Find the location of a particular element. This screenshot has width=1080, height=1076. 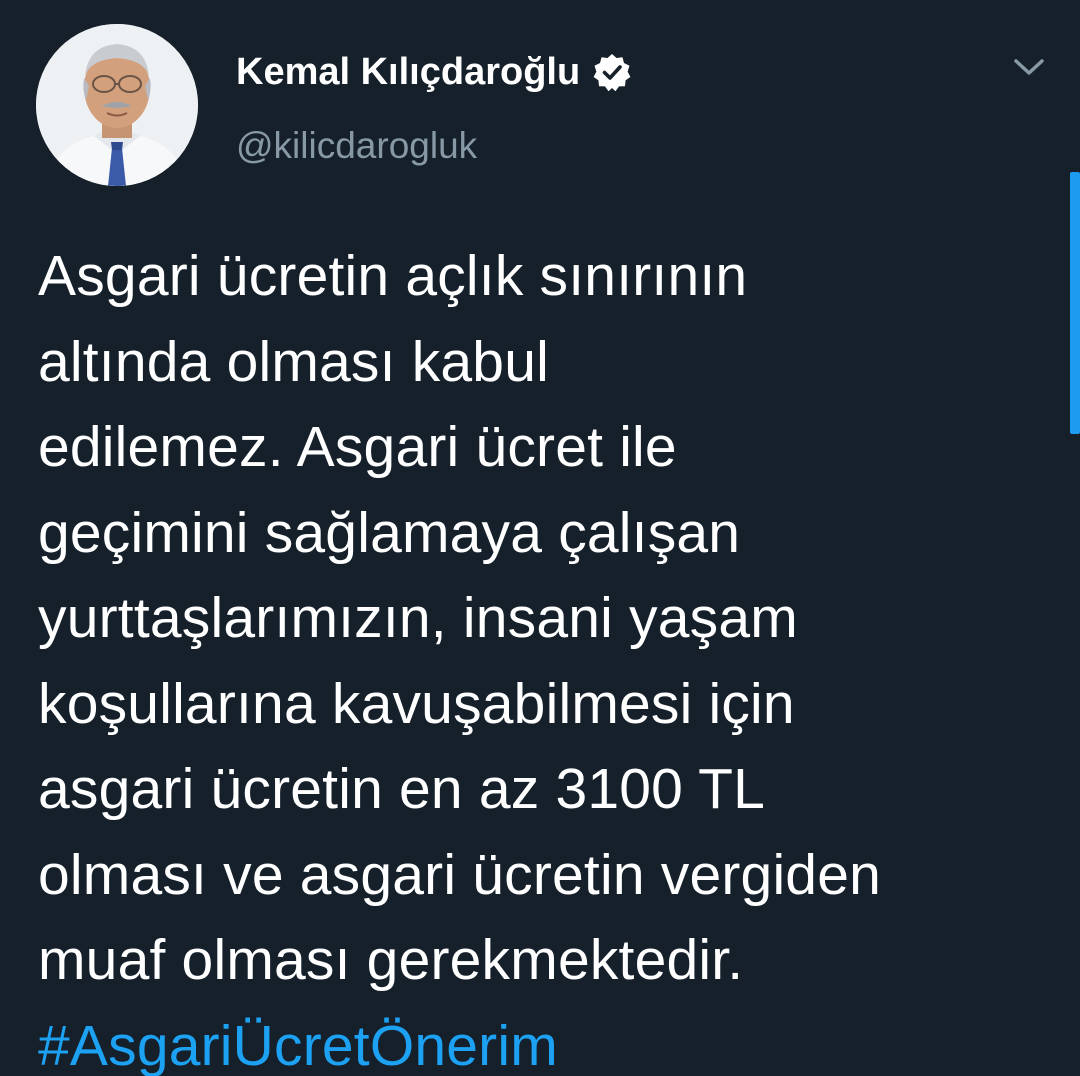

tweet-text-line: edilemez. Asgari ücret ile is located at coordinates (357, 447).